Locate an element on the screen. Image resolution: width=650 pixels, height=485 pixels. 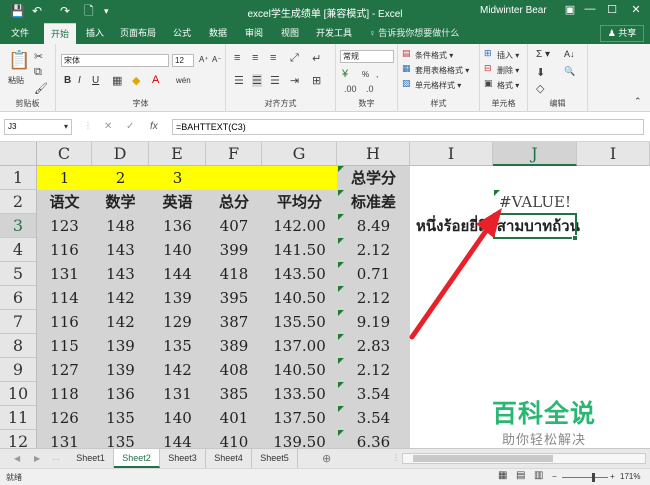
zoom-in-button: + is located at coordinates (612, 476).